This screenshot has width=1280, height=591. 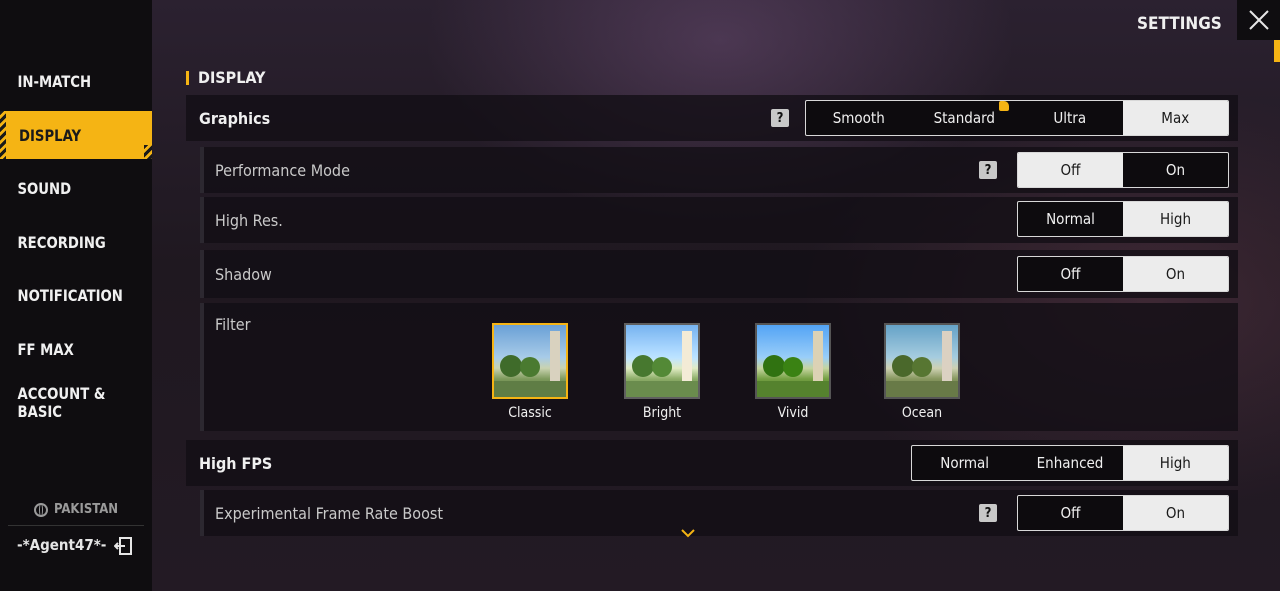 What do you see at coordinates (712, 118) in the screenshot?
I see `graphics-row: Graphics ? Smooth Standard Ultra Max` at bounding box center [712, 118].